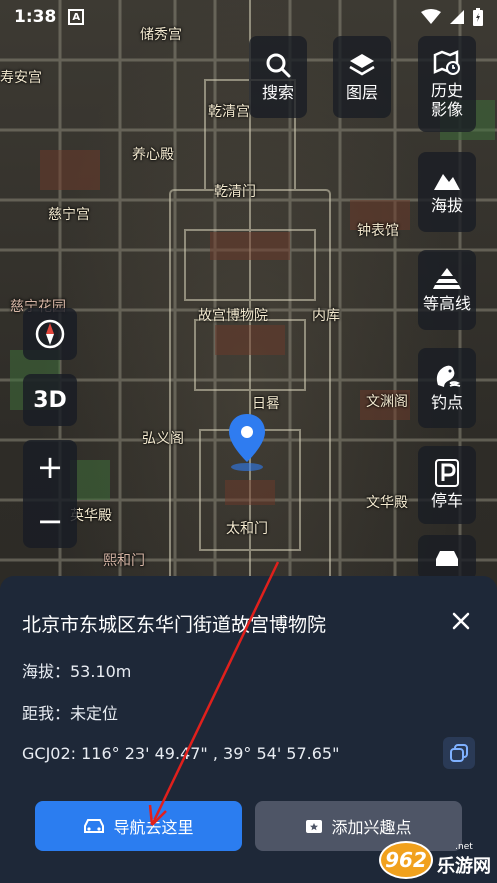 This screenshot has width=497, height=883. What do you see at coordinates (124, 561) in the screenshot?
I see `map-label: 熙和门` at bounding box center [124, 561].